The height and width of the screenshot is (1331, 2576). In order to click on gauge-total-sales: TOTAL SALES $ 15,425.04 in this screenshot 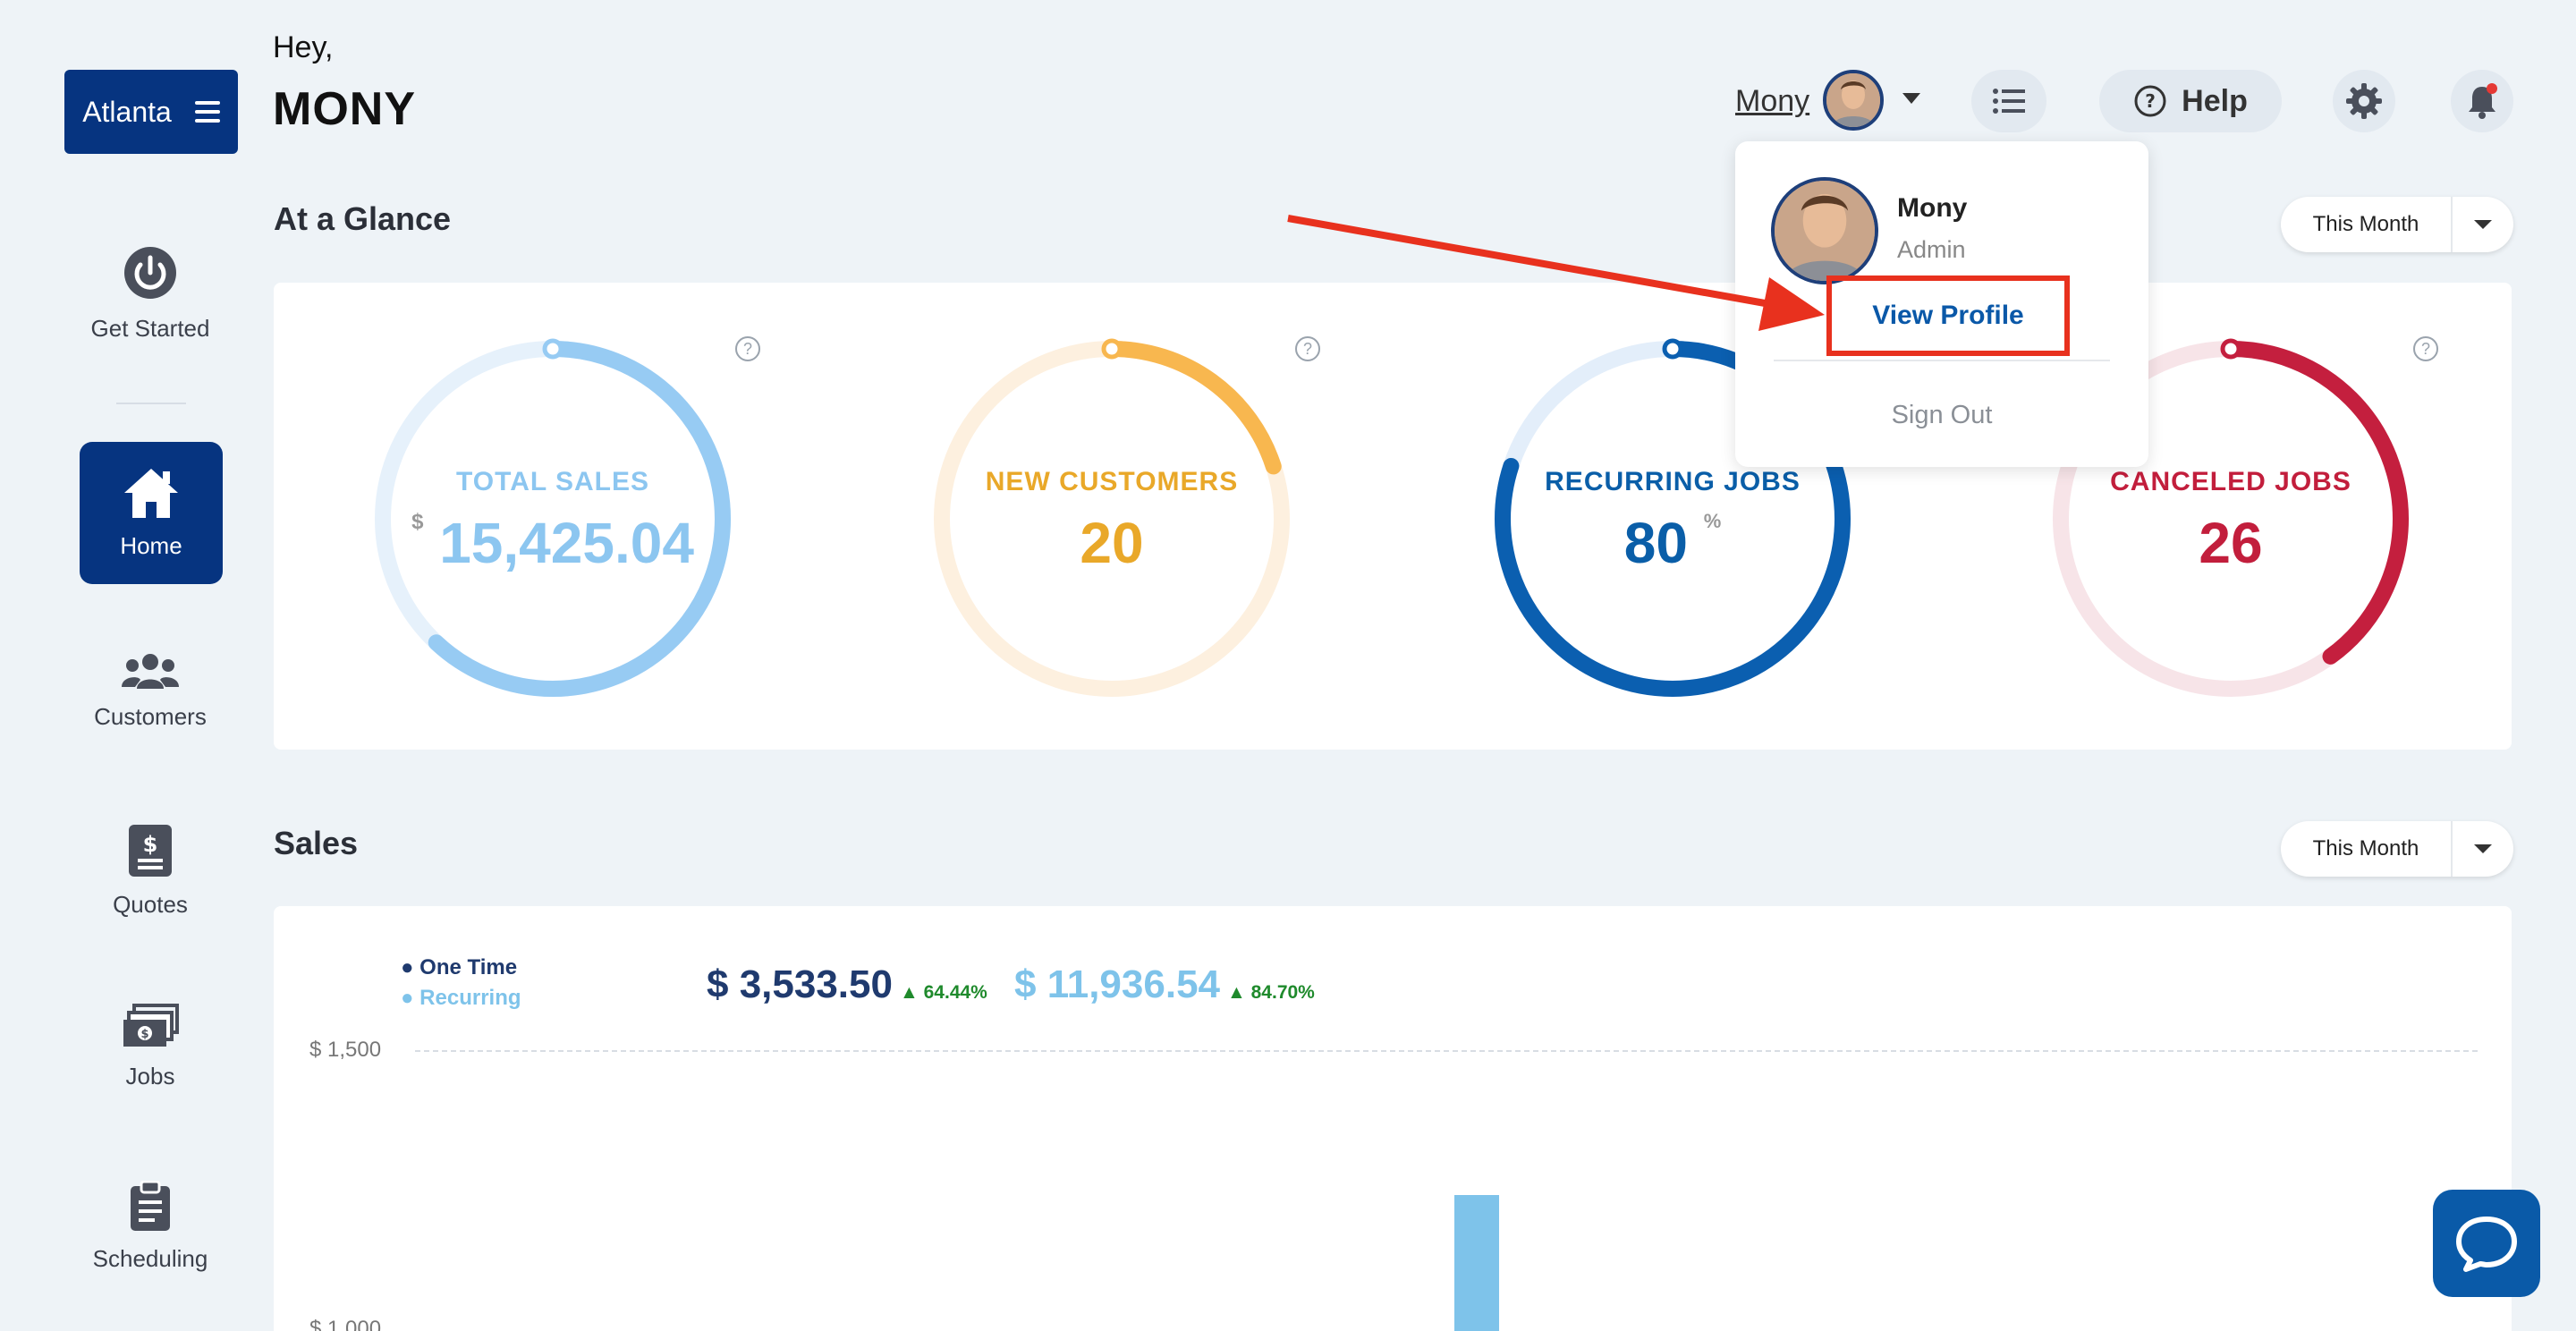, I will do `click(553, 519)`.